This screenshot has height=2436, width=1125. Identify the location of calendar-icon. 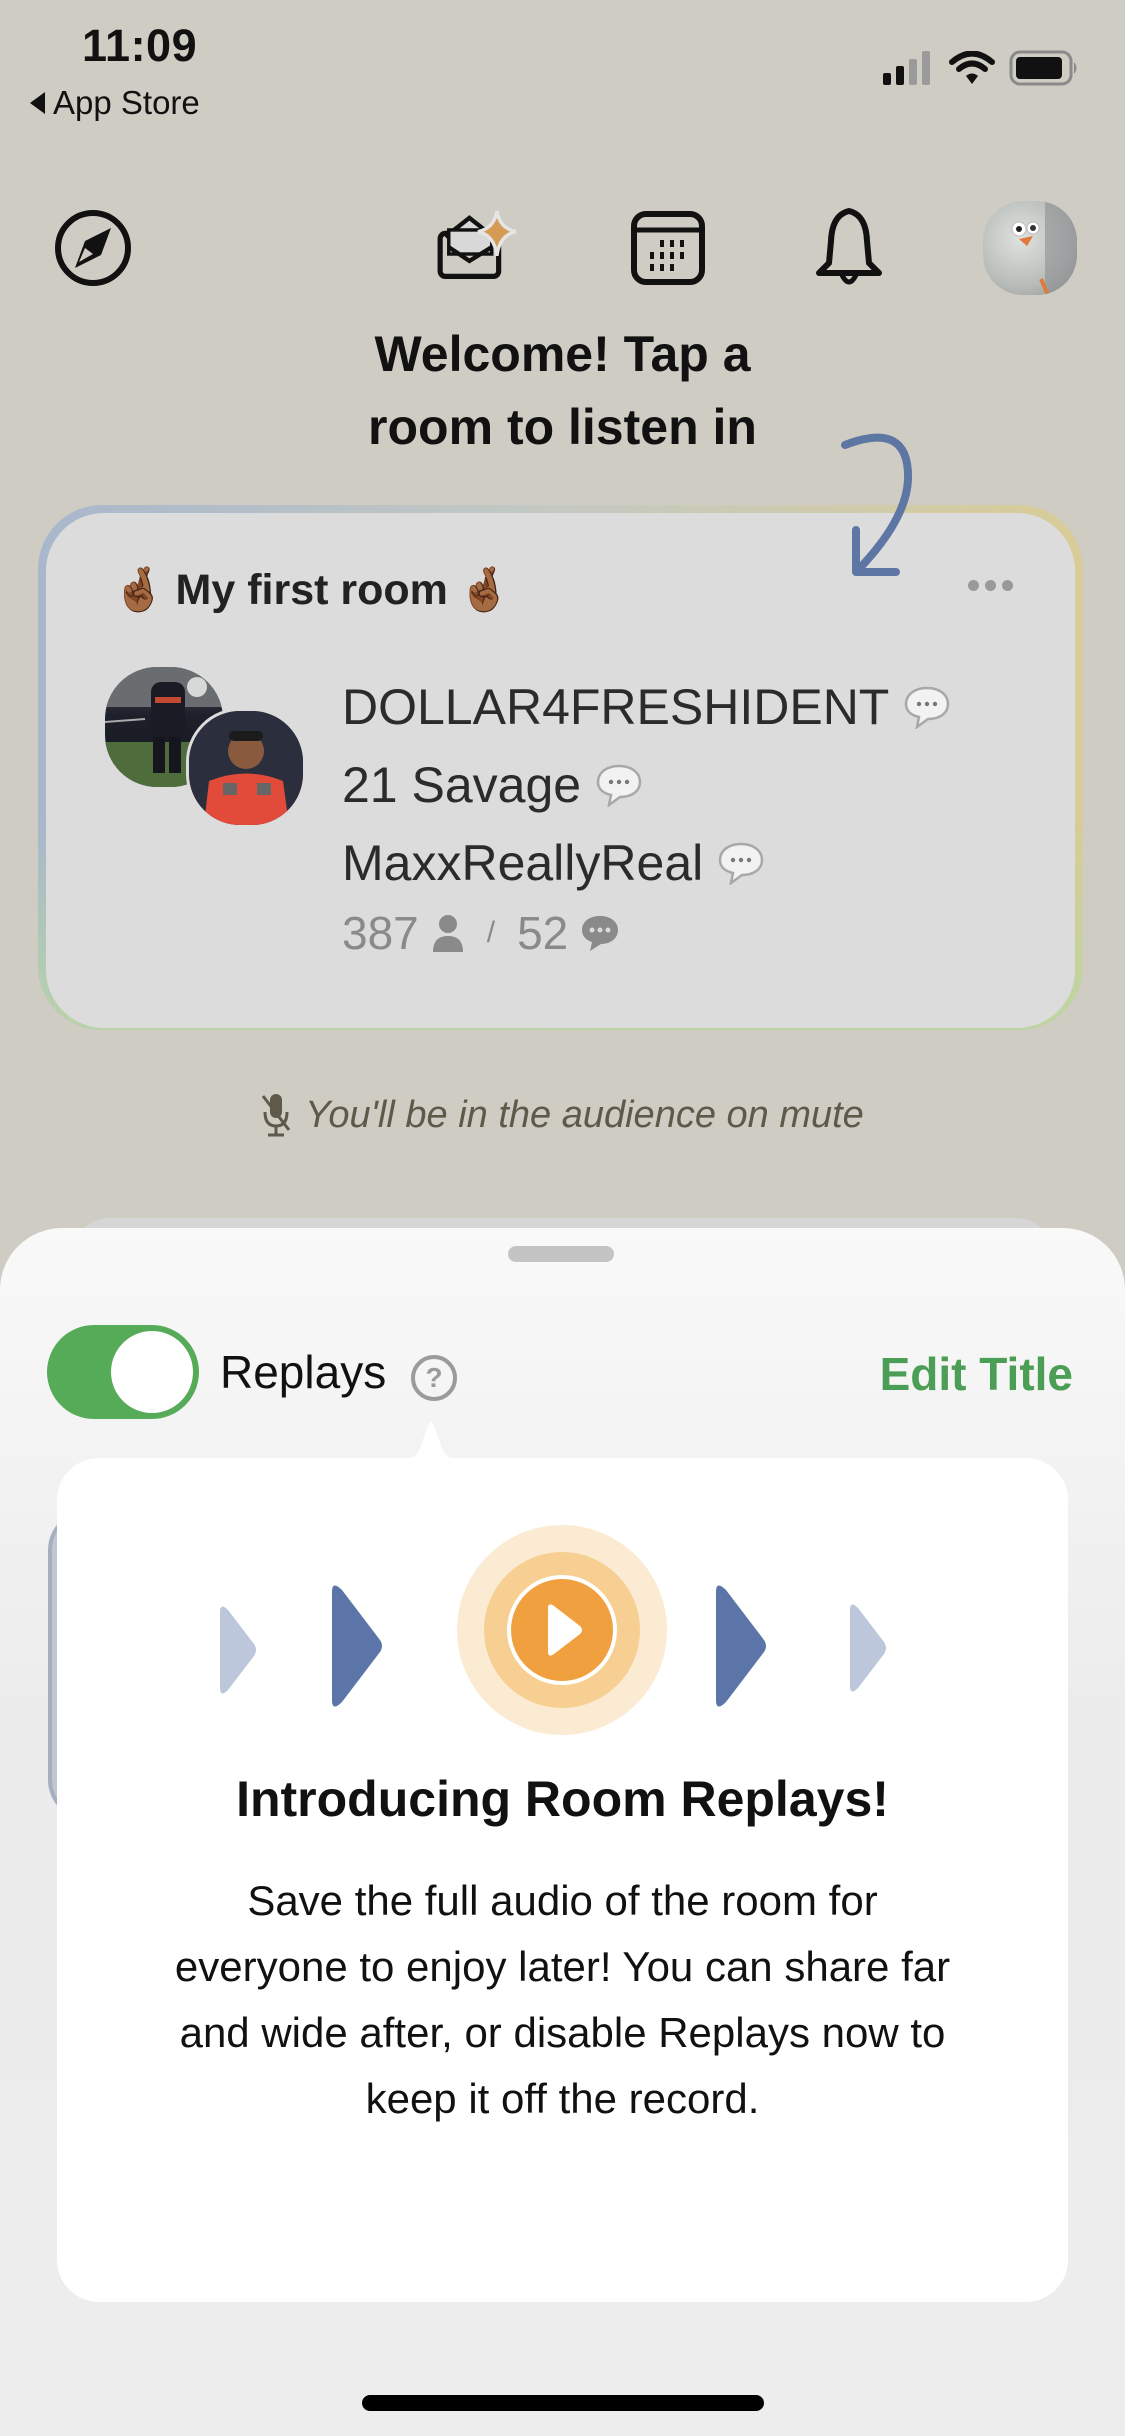
(668, 248).